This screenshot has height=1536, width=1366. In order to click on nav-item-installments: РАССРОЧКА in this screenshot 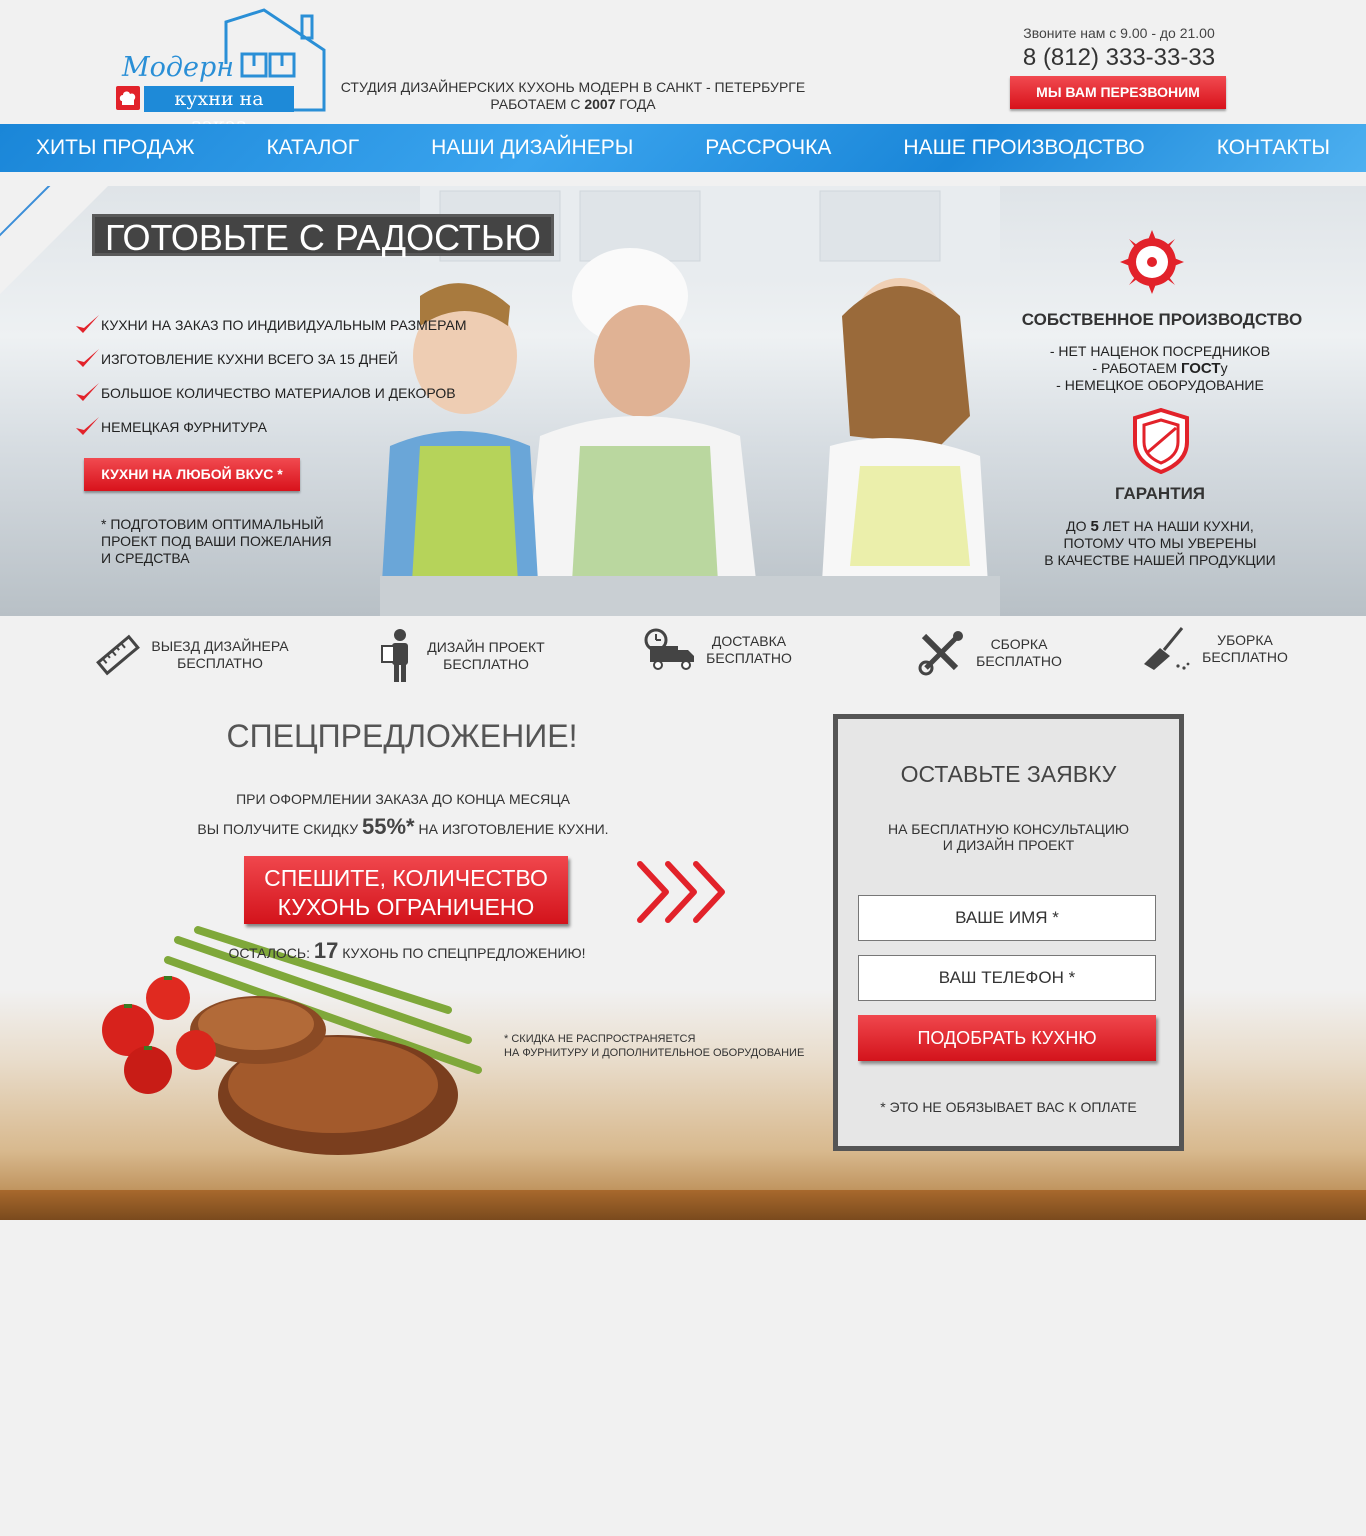, I will do `click(768, 148)`.